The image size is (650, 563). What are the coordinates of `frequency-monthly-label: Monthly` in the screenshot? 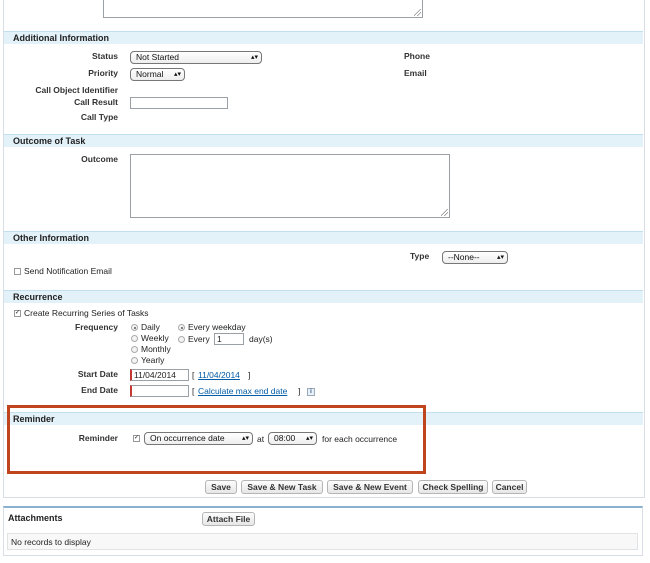 It's located at (156, 349).